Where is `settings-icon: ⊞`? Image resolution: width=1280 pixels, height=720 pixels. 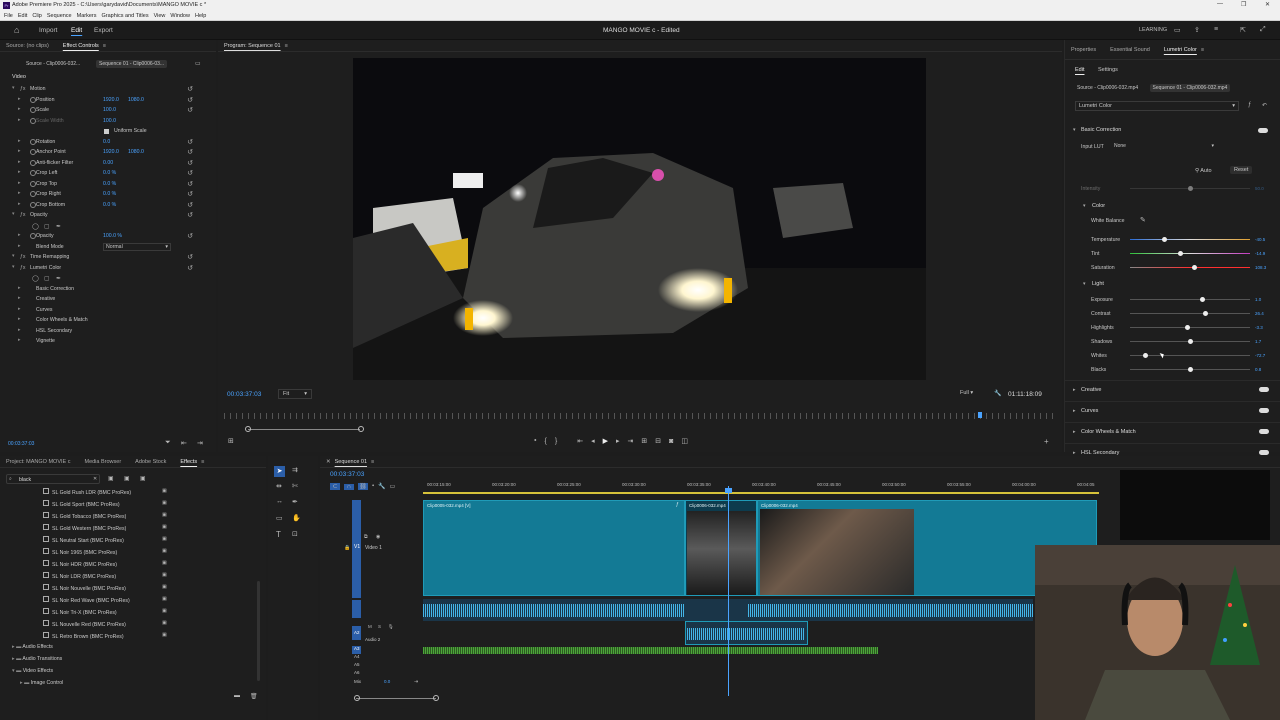
settings-icon: ⊞ is located at coordinates (231, 441).